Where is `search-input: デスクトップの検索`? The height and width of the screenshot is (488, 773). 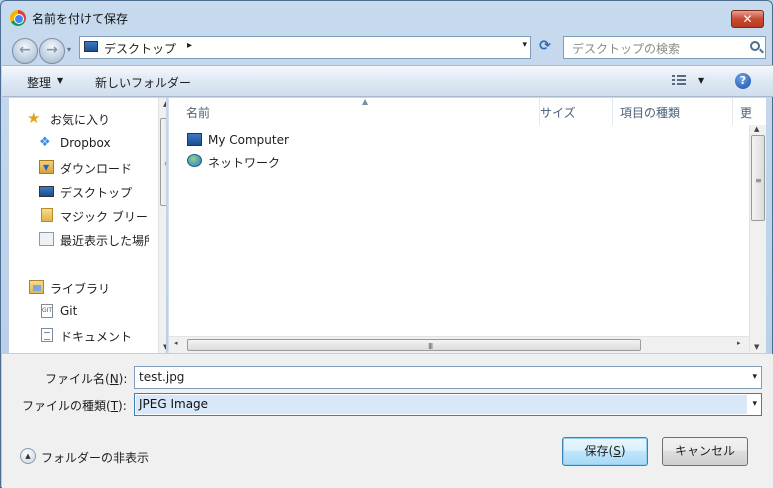
search-input: デスクトップの検索 is located at coordinates (664, 47).